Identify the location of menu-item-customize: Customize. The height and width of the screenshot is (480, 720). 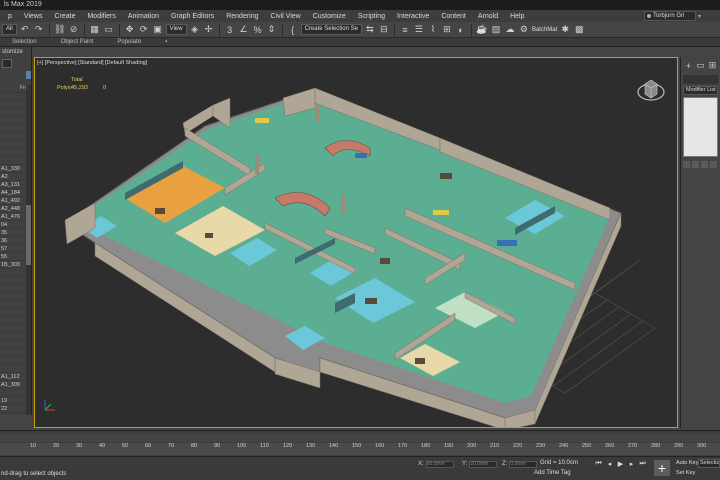
(329, 16).